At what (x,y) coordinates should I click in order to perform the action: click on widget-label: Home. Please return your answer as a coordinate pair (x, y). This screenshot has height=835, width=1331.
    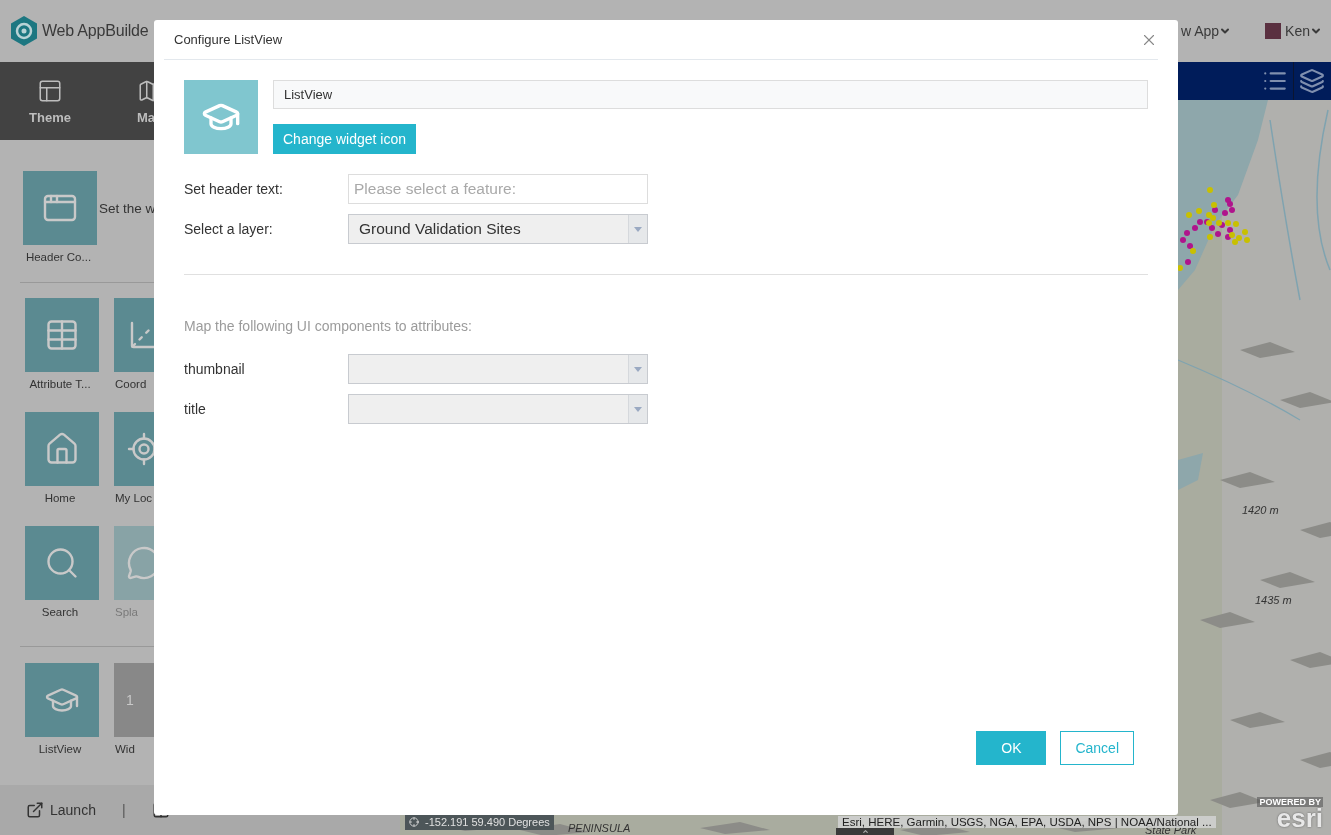
    Looking at the image, I should click on (60, 498).